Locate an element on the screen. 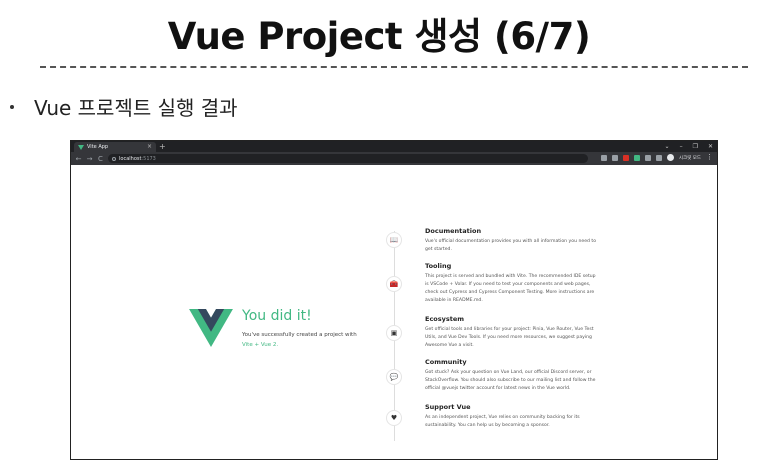 This screenshot has height=466, width=758. browser-toolbar: ← → C localhost:5173 시크릿 모드 ⋮ is located at coordinates (394, 158).